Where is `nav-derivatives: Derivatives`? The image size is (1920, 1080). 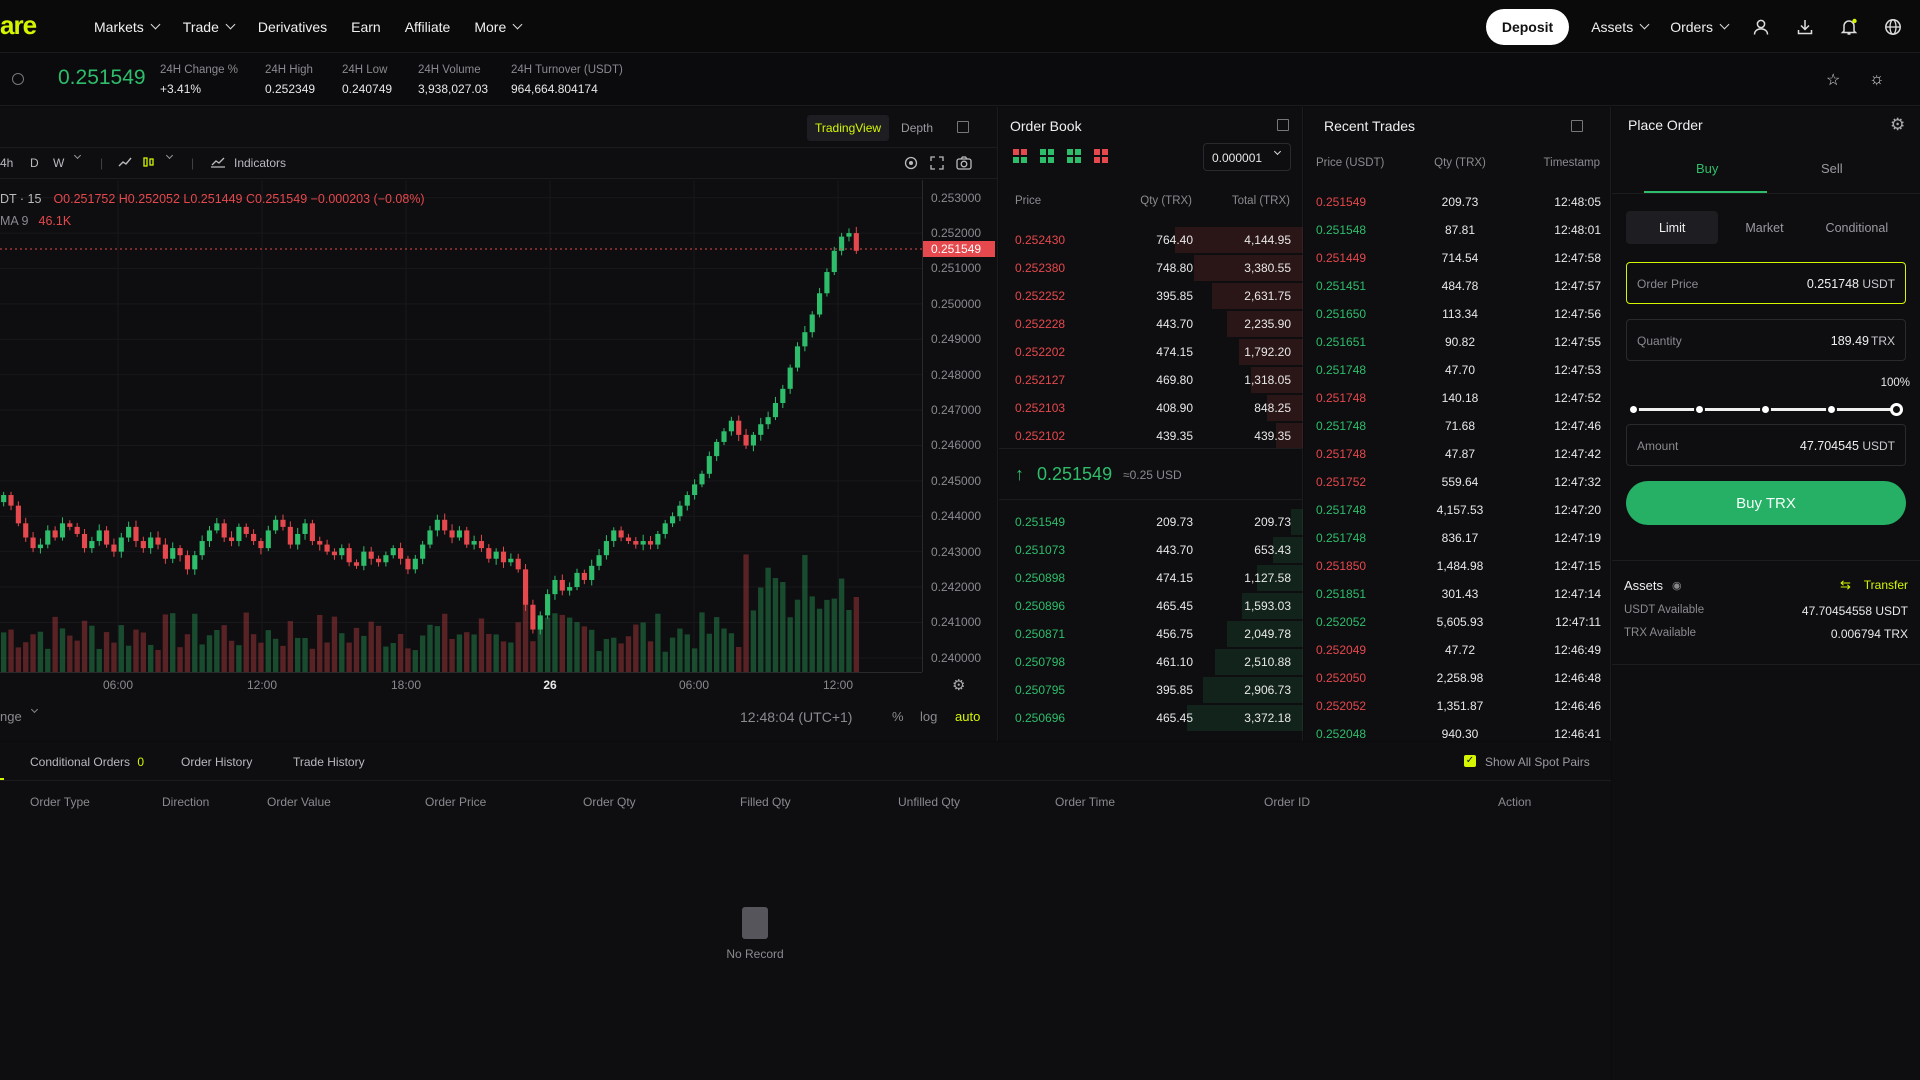 nav-derivatives: Derivatives is located at coordinates (292, 27).